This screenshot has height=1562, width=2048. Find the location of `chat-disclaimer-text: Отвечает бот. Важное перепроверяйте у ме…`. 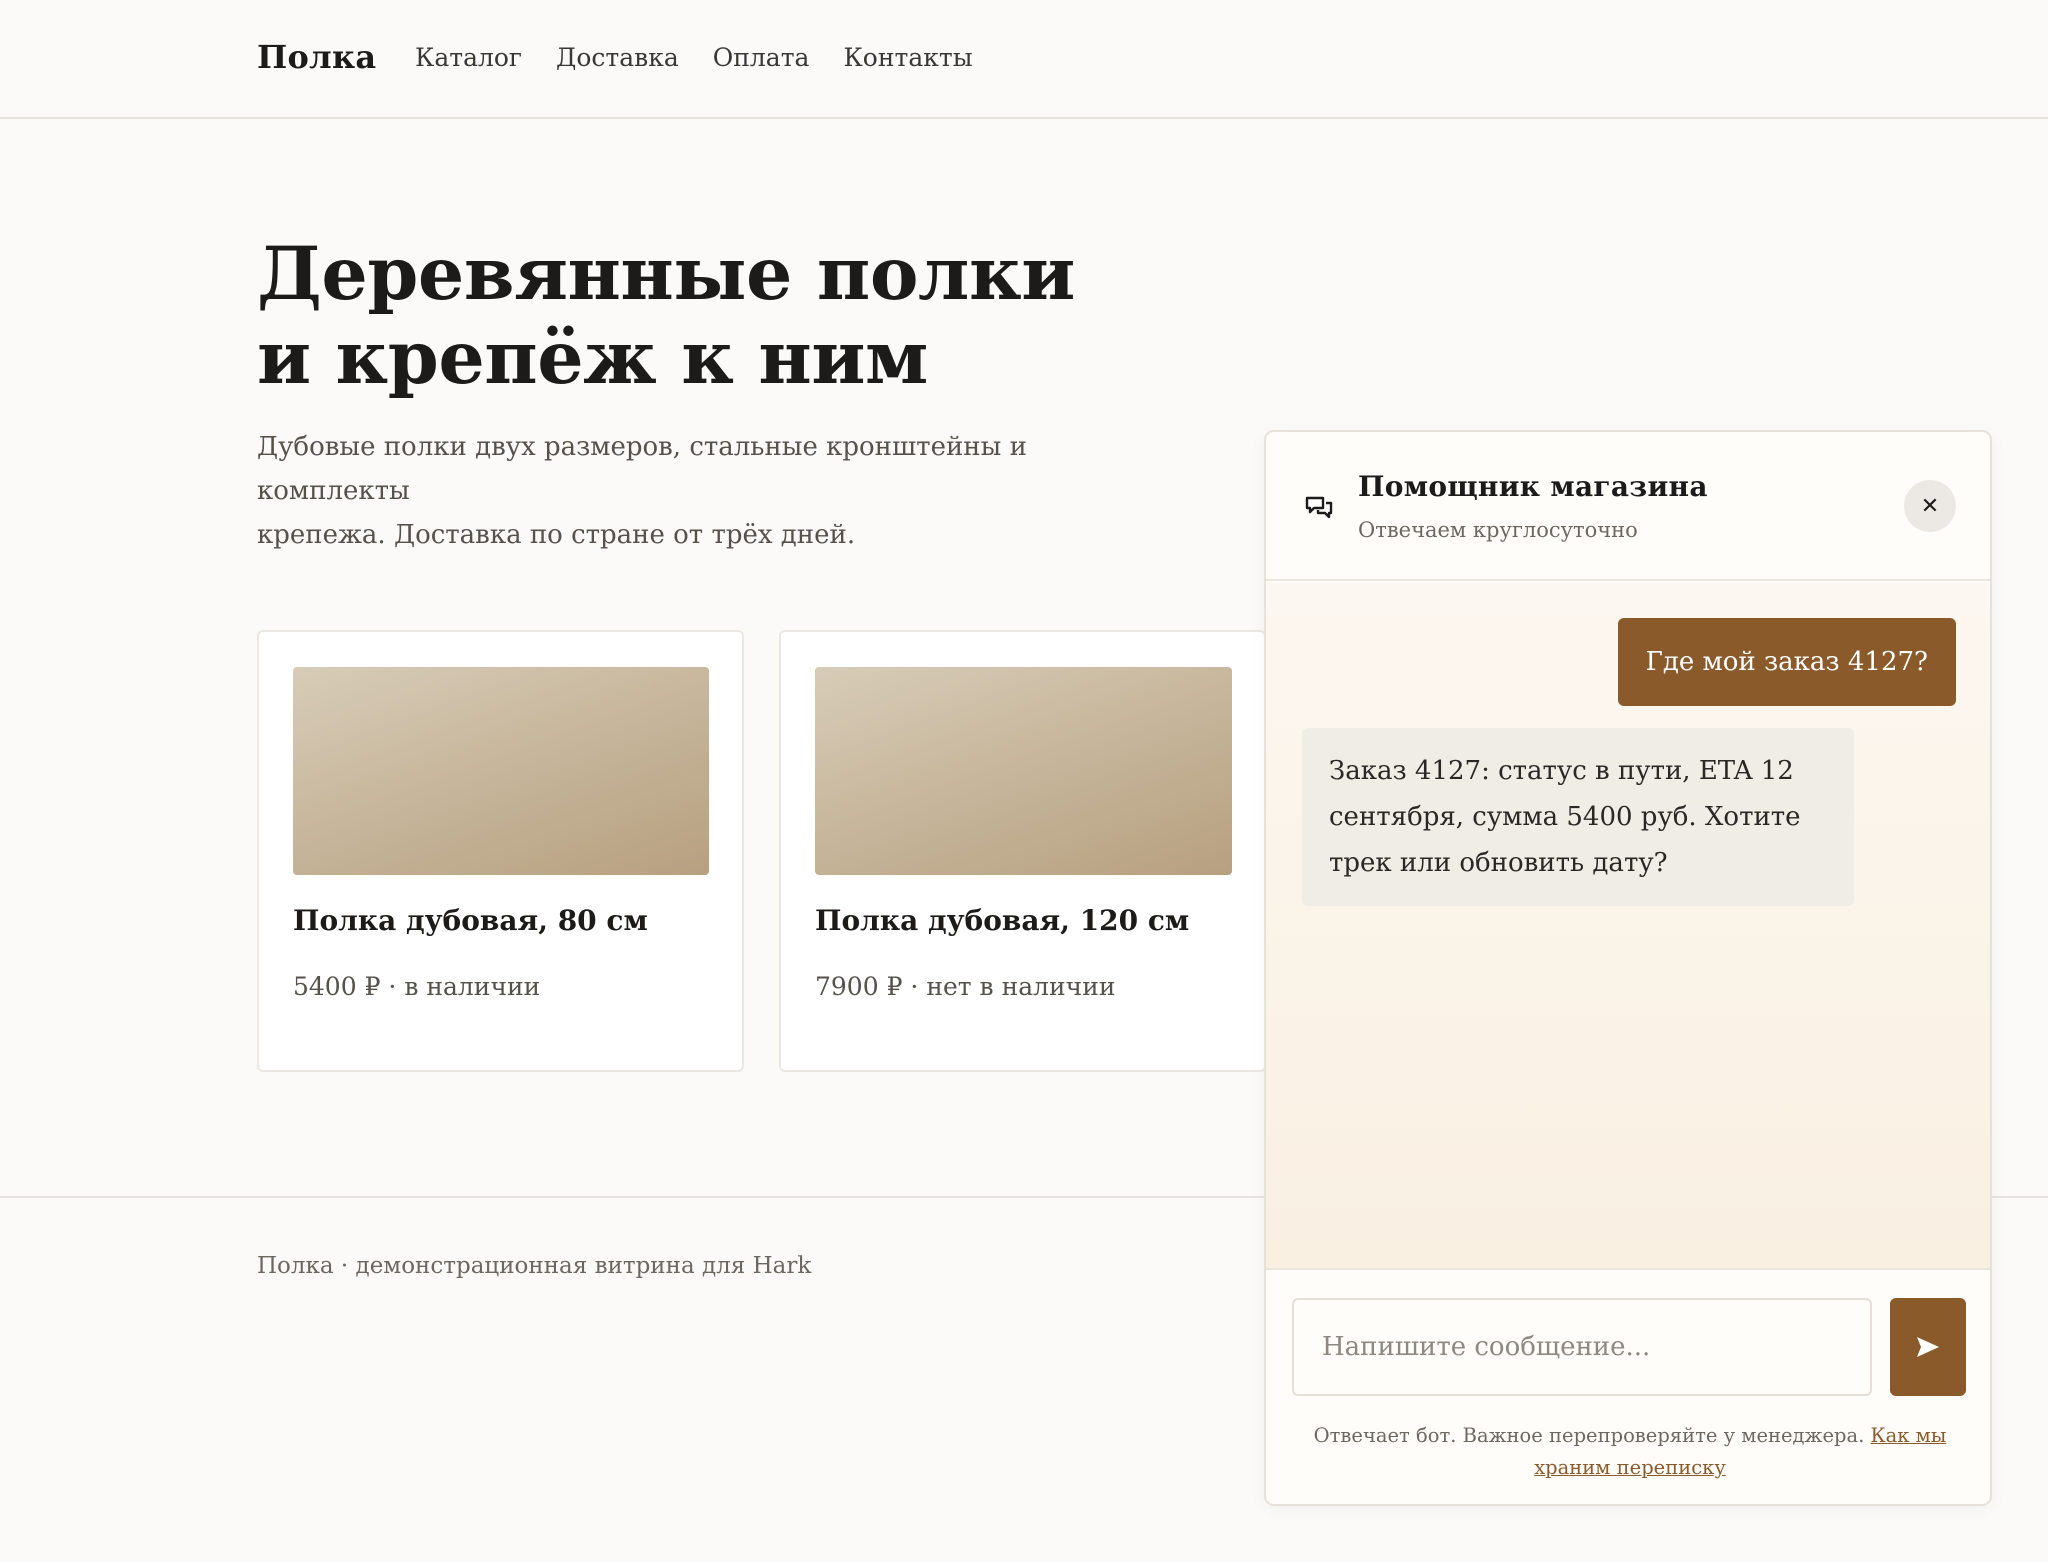

chat-disclaimer-text: Отвечает бот. Важное перепроверяйте у ме… is located at coordinates (1589, 1435).